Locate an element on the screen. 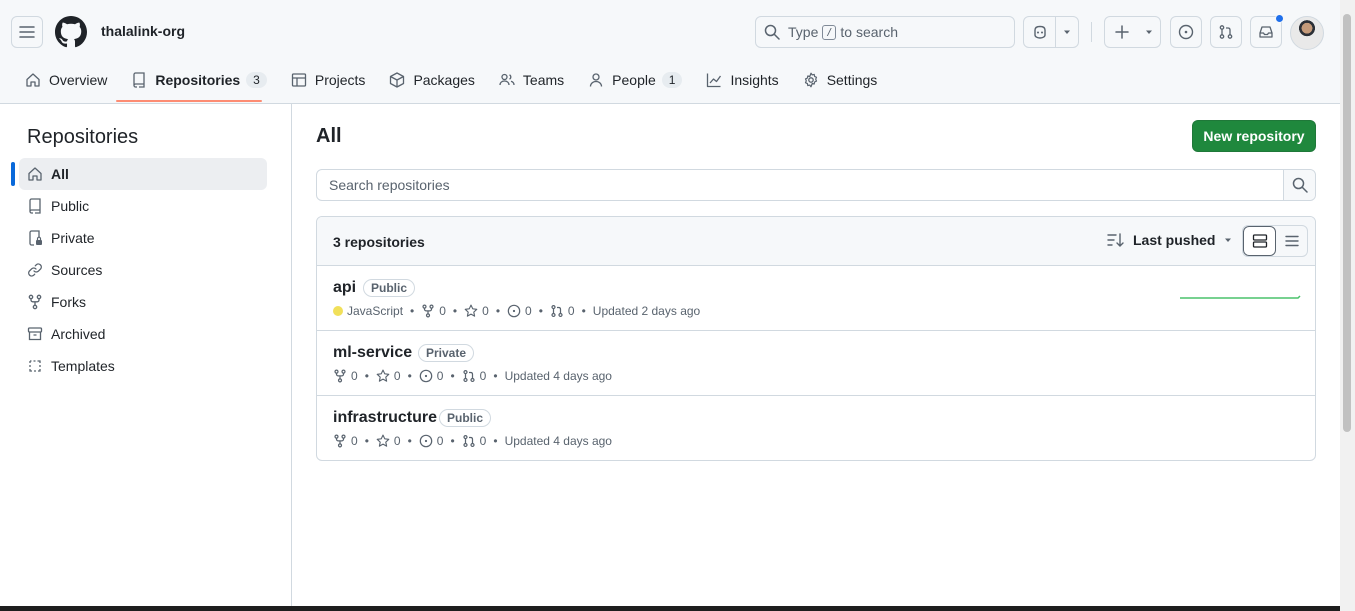 This screenshot has height=611, width=1355. list-icon is located at coordinates (1291, 241).